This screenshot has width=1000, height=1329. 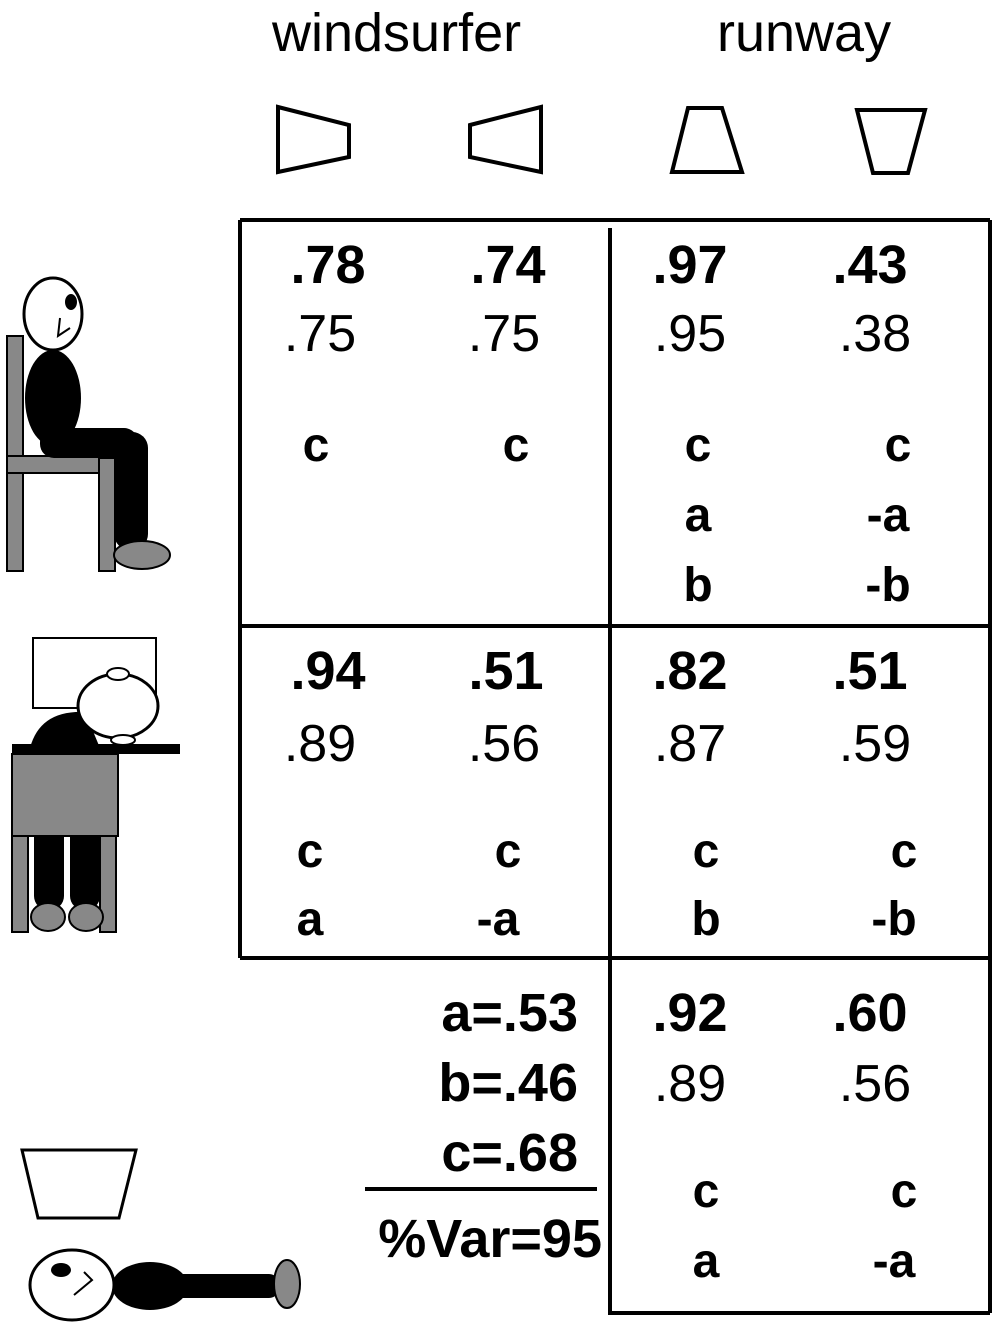 I want to click on trapezoid-right-narrow-icon, so click(x=505, y=139).